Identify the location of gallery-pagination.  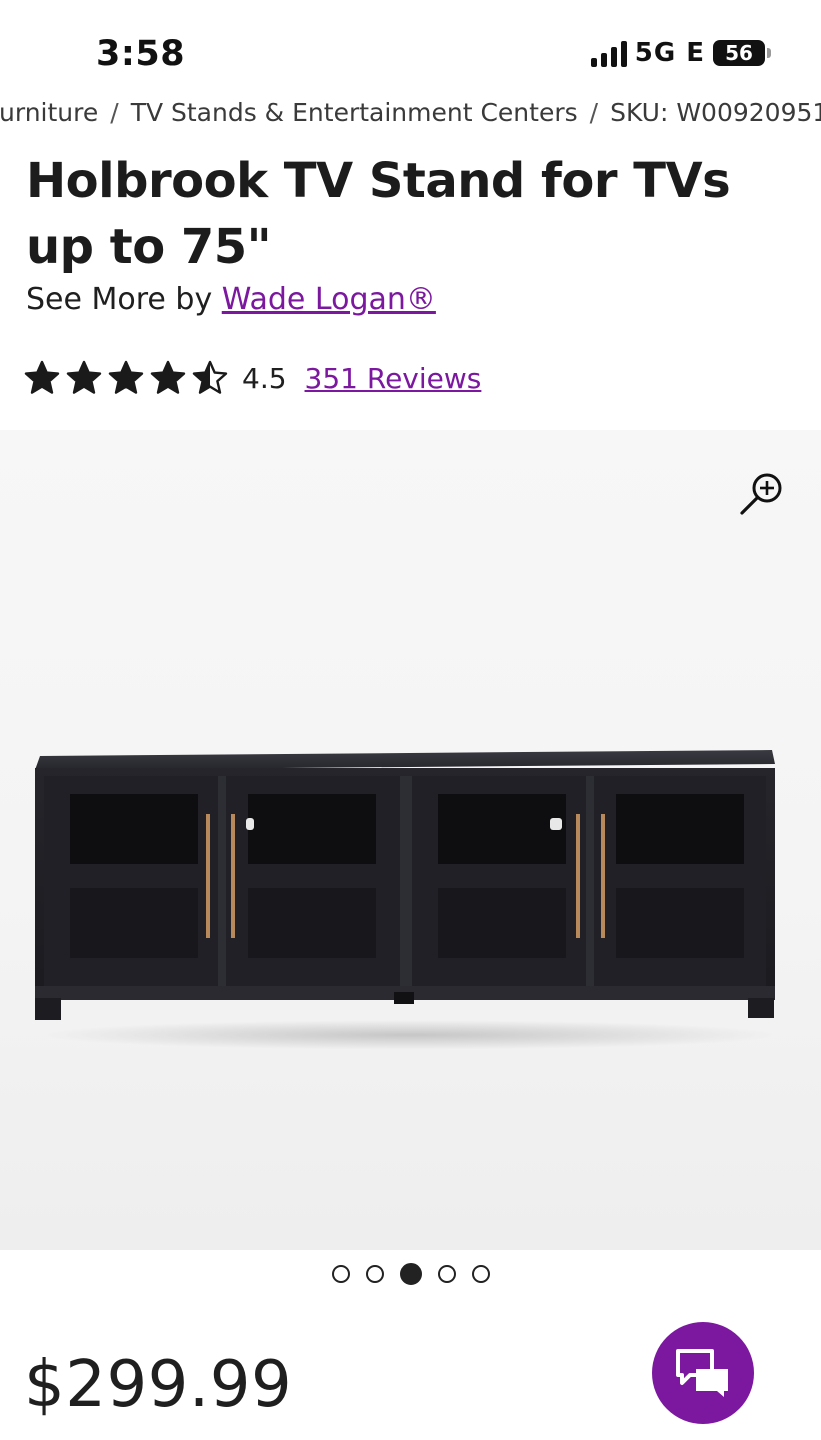
(410, 1274).